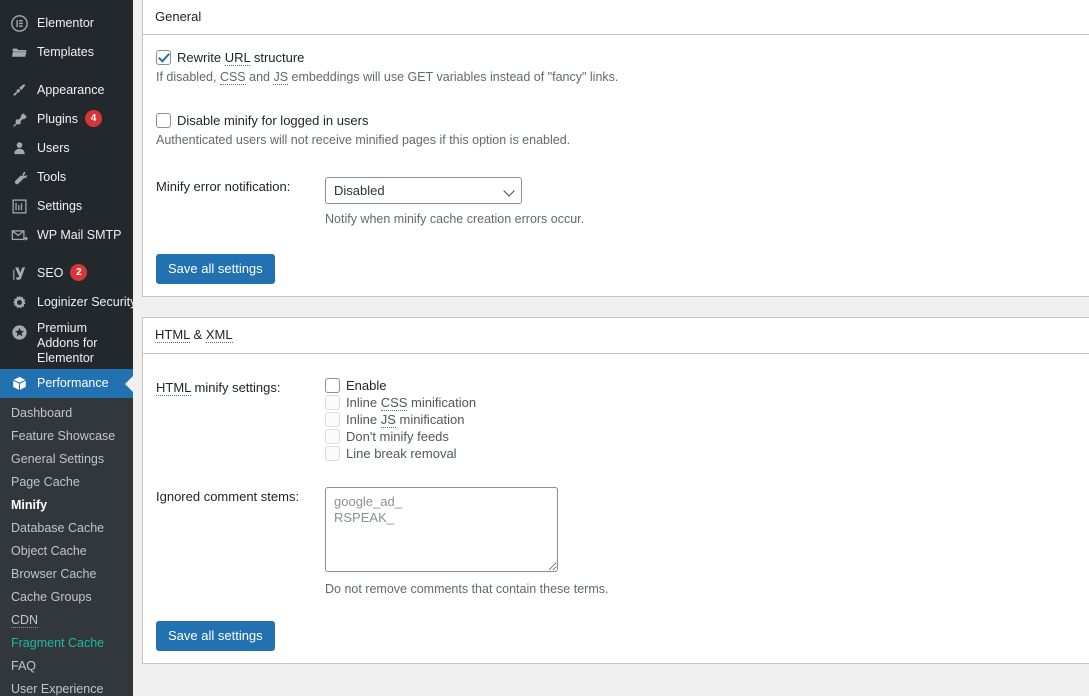  I want to click on submenu-item-dashboard: Dashboard, so click(66, 413).